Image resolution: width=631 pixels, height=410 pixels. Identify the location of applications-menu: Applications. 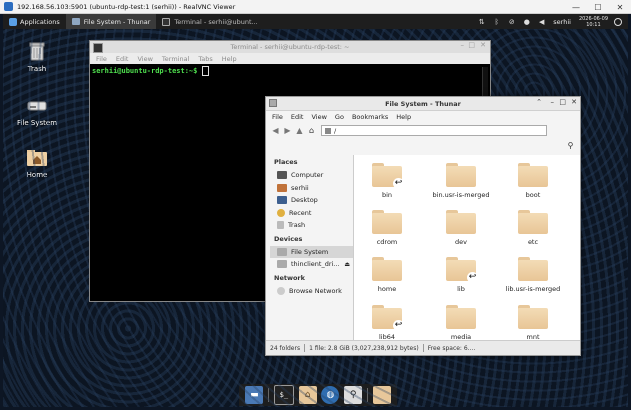
(34, 21).